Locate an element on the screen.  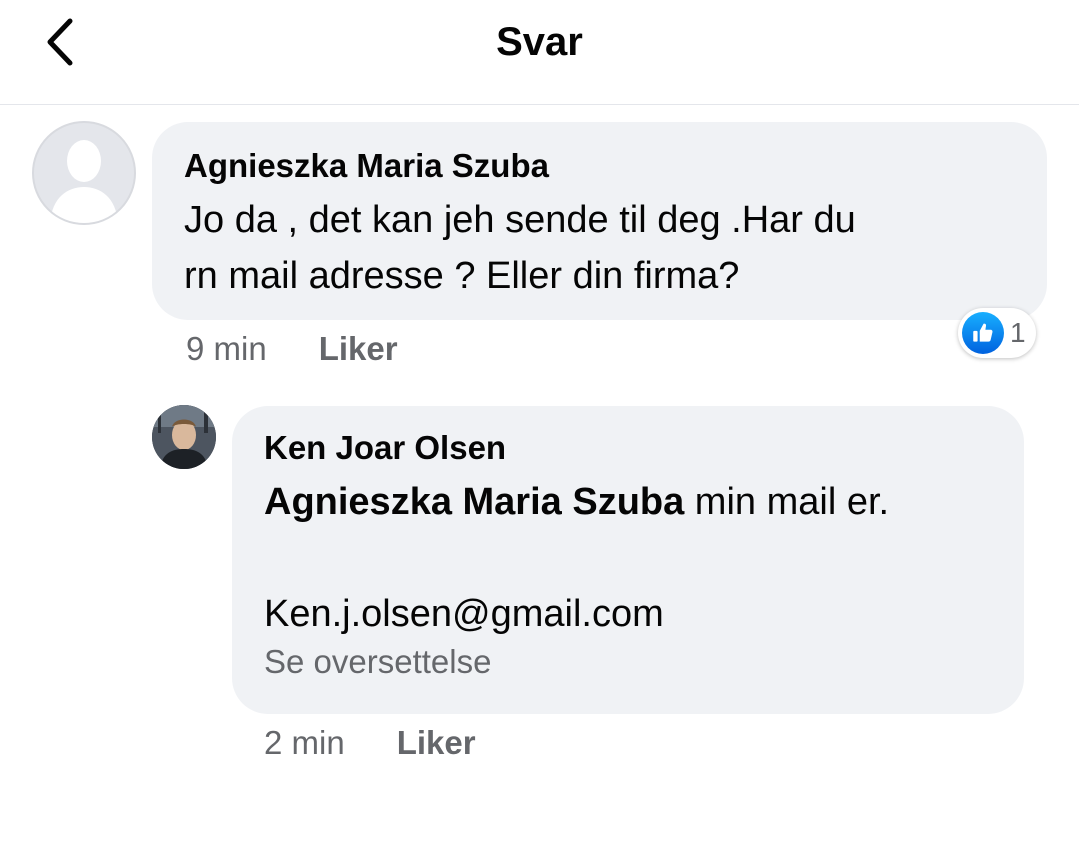
reaction-summary: 1 is located at coordinates (997, 333).